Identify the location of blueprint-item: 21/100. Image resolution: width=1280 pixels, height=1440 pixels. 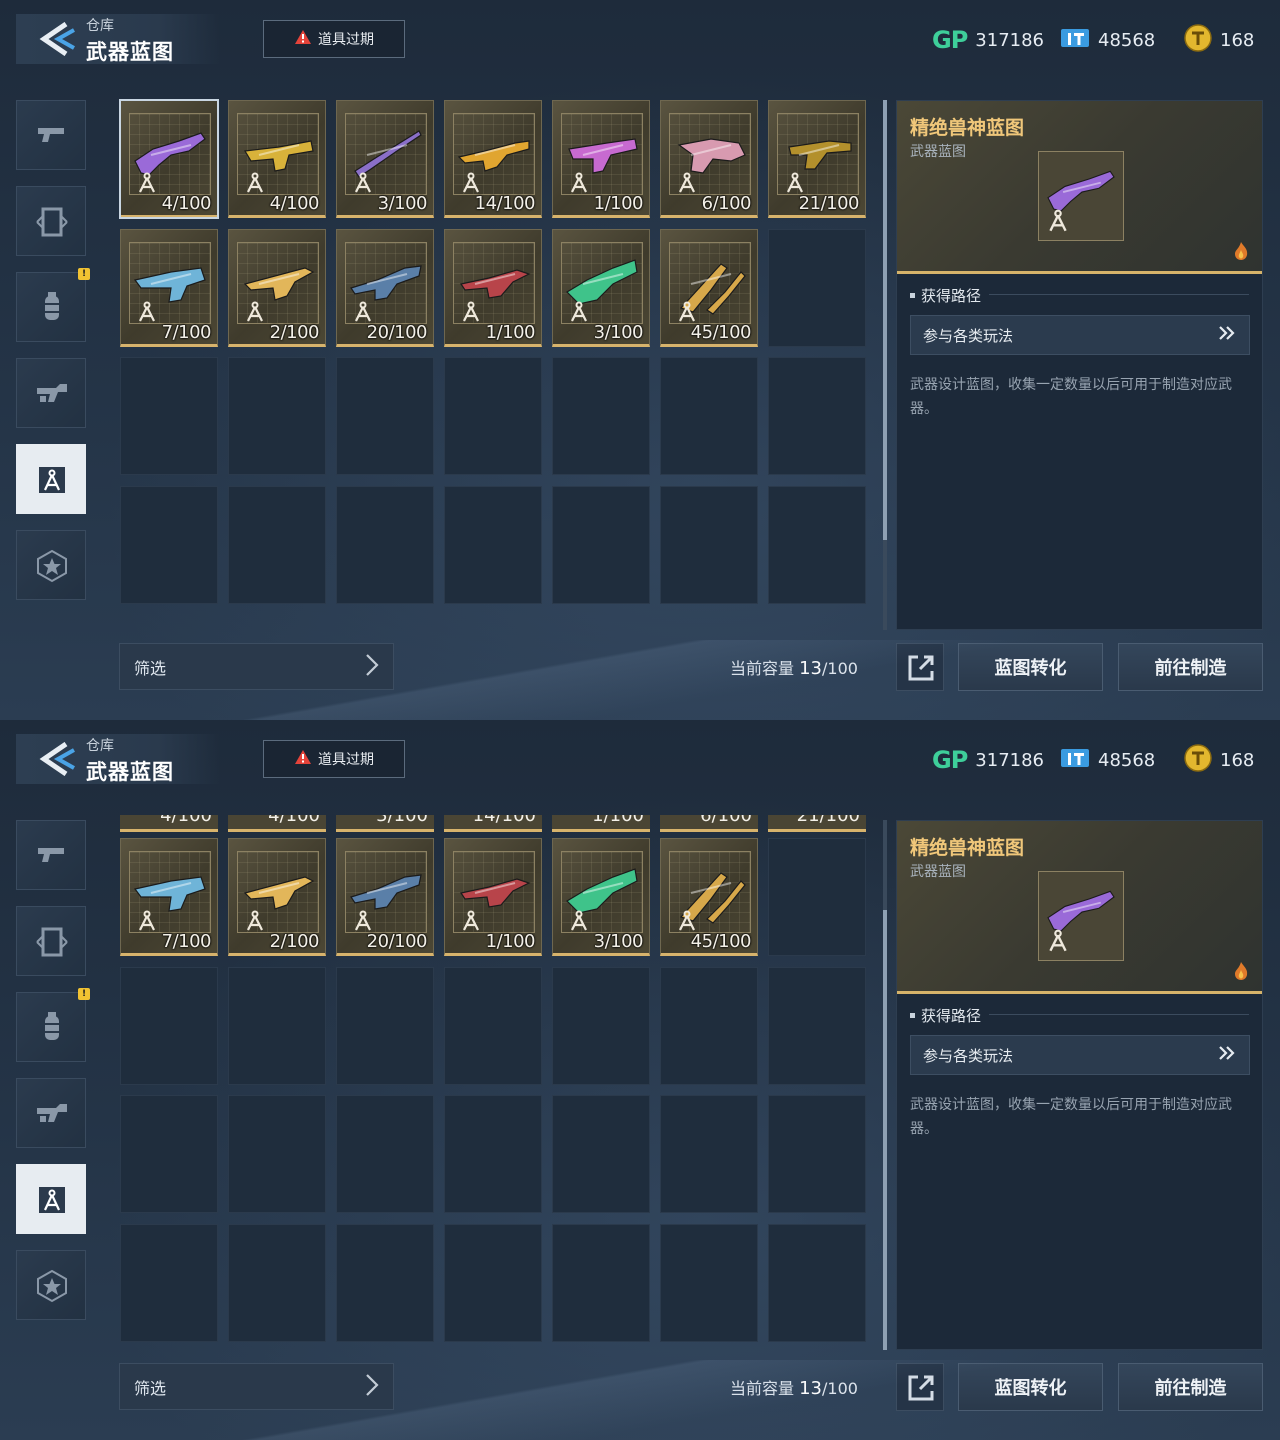
(817, 159).